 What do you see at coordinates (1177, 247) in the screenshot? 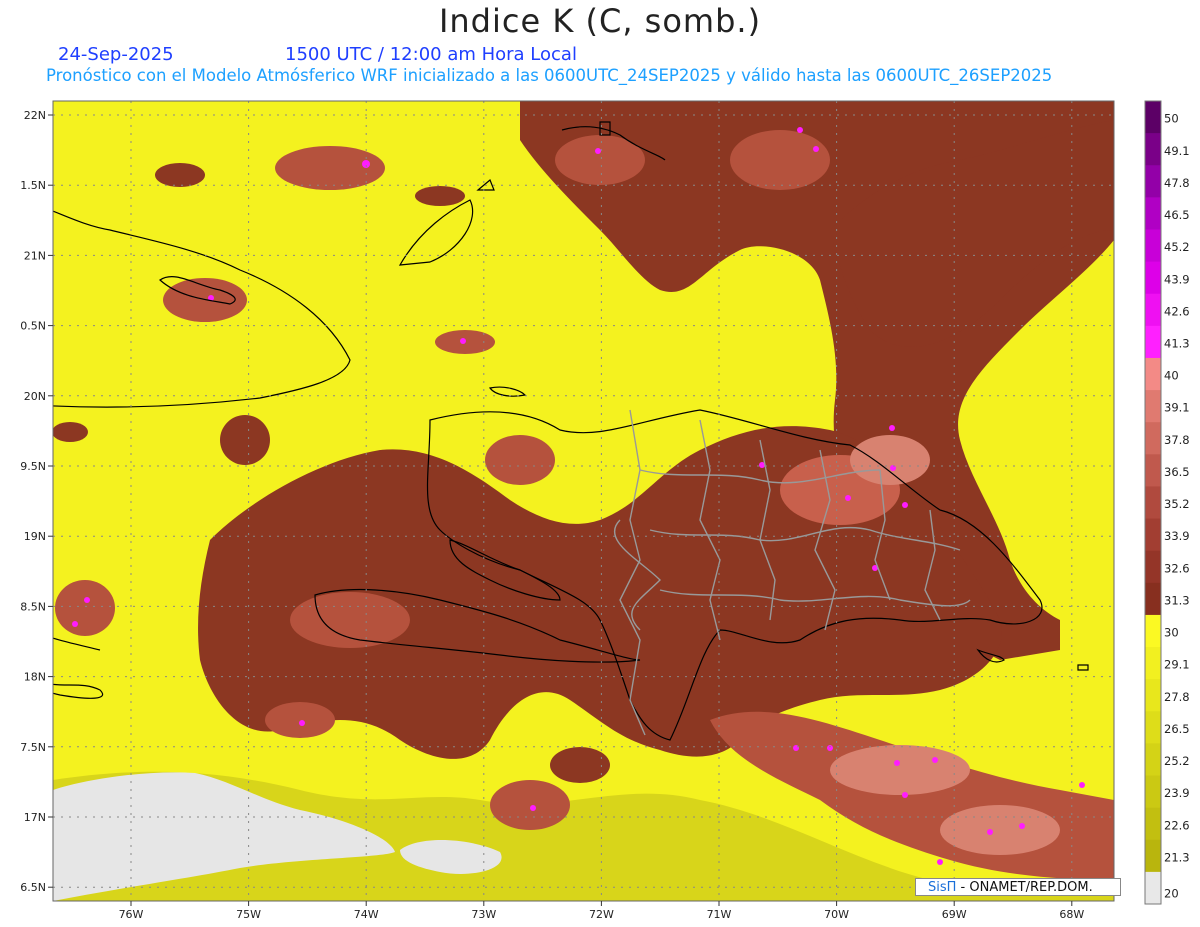
I see `colorbar-label: 45.2` at bounding box center [1177, 247].